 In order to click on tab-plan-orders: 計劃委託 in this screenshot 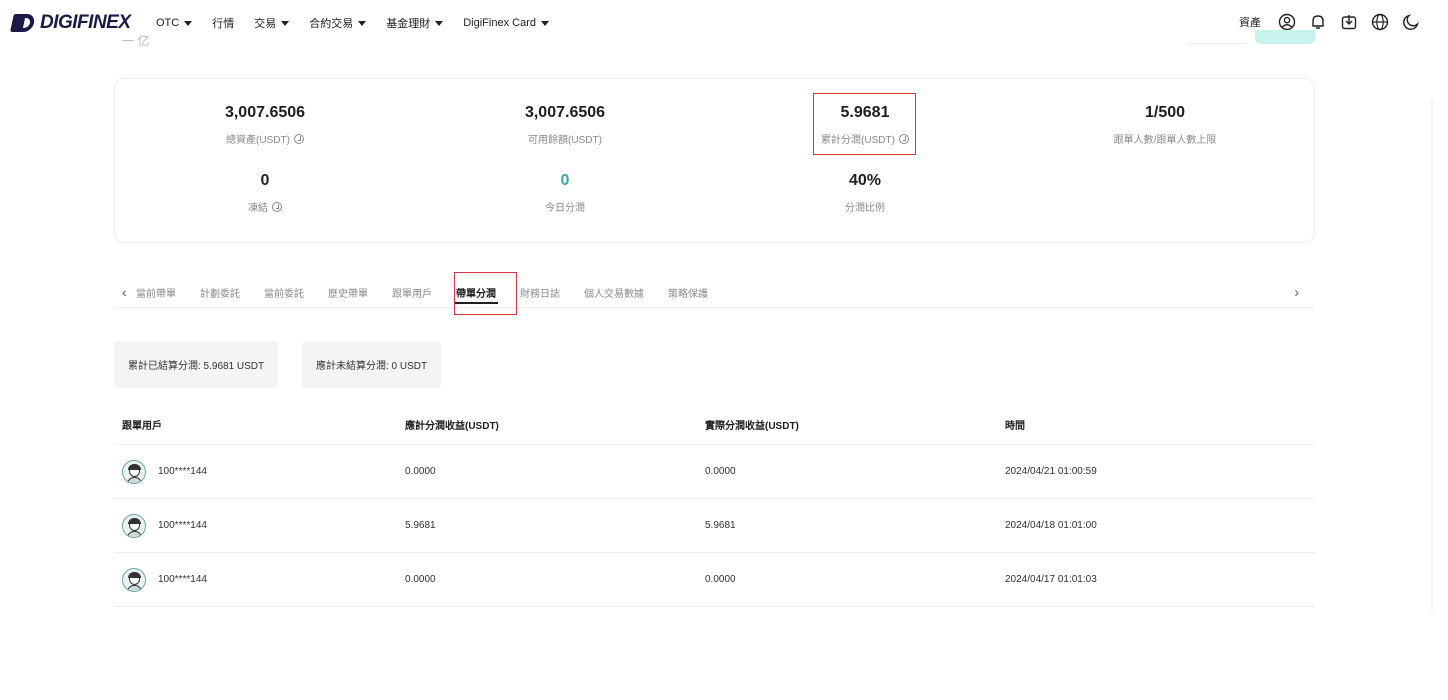, I will do `click(220, 292)`.